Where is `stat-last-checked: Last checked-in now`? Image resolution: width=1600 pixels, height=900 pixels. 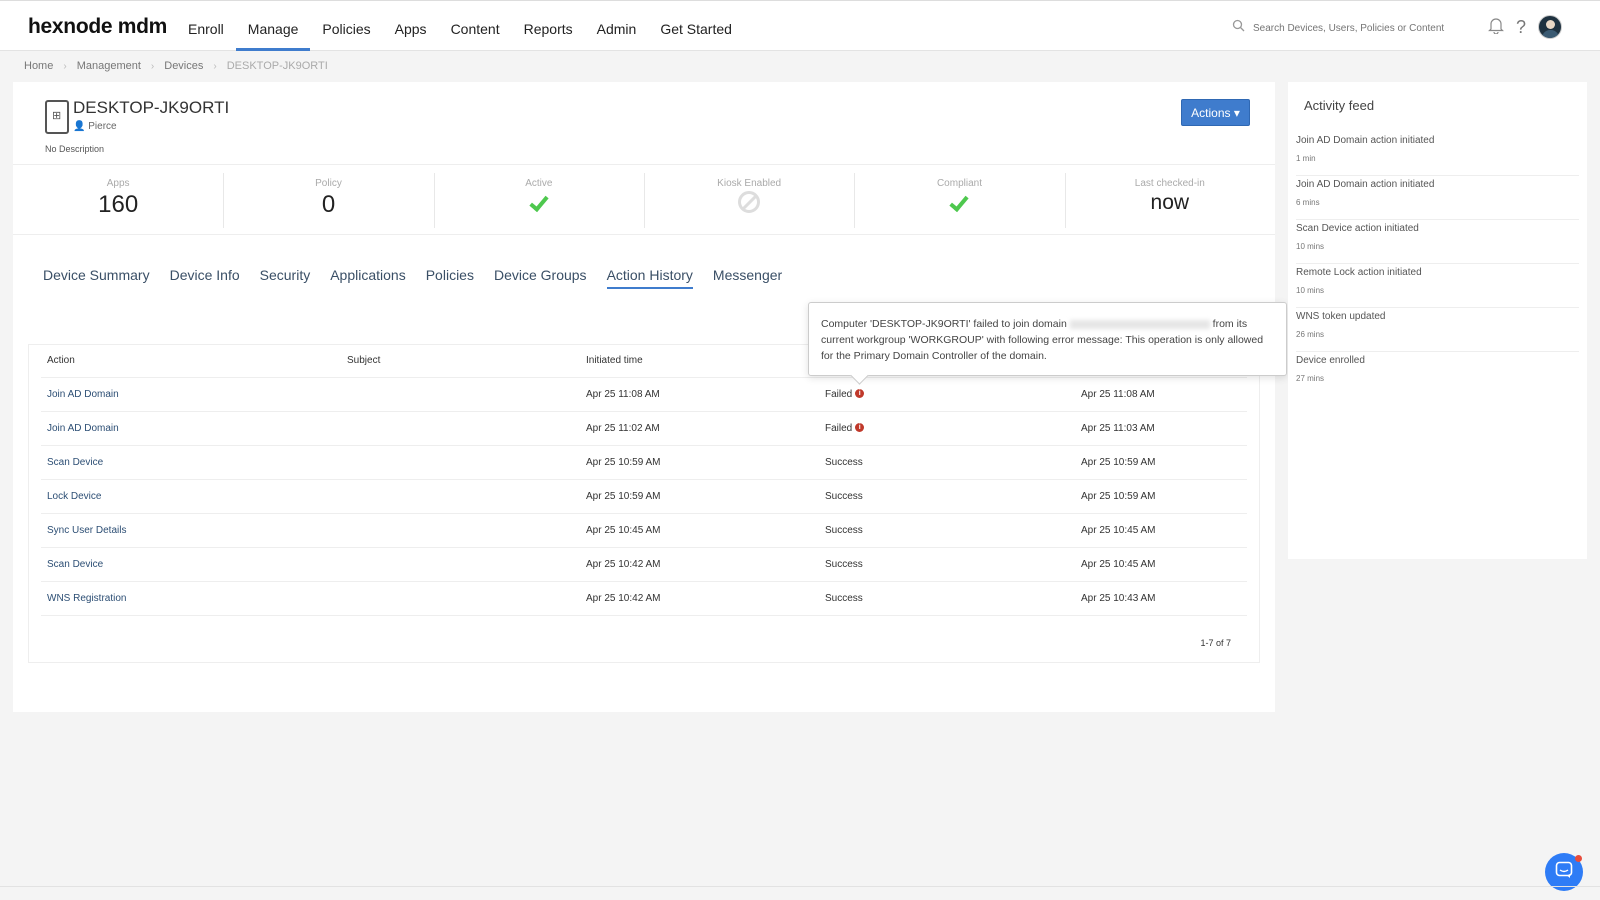
stat-last-checked: Last checked-in now is located at coordinates (1169, 199).